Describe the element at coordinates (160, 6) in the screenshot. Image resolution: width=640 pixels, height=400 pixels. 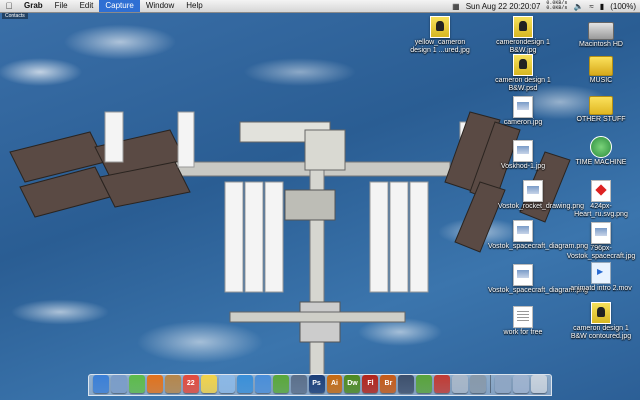
I see `menu-window: Window` at that location.